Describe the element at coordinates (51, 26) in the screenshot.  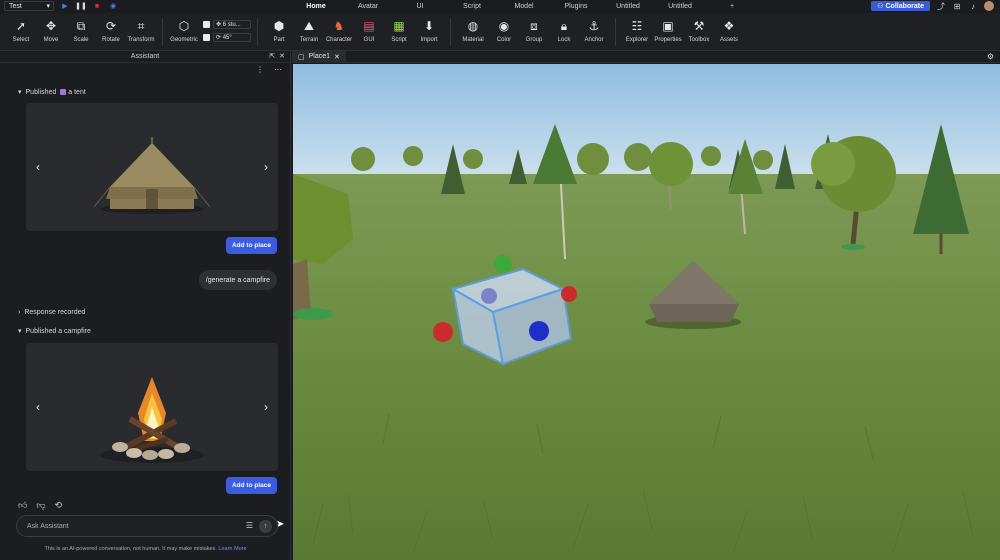
I see `move-icon: ✥` at that location.